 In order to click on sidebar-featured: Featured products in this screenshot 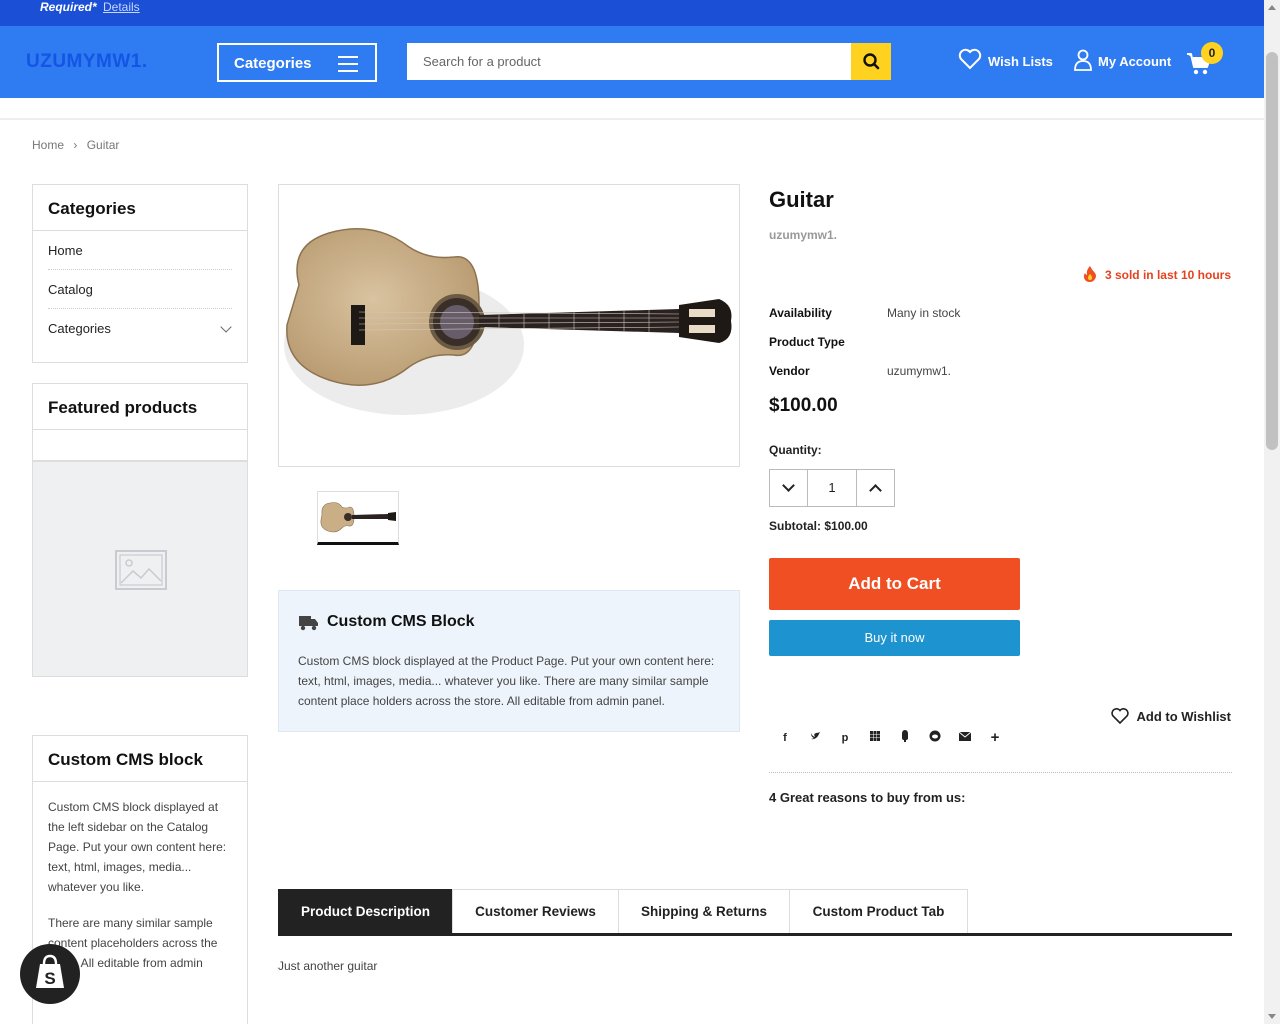, I will do `click(140, 422)`.